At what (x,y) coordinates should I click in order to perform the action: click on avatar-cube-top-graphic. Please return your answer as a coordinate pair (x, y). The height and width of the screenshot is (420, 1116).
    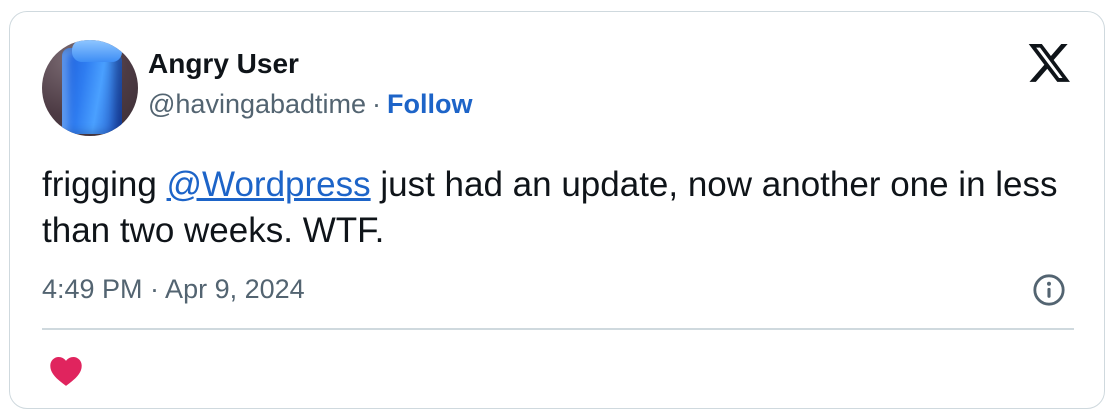
    Looking at the image, I should click on (97, 51).